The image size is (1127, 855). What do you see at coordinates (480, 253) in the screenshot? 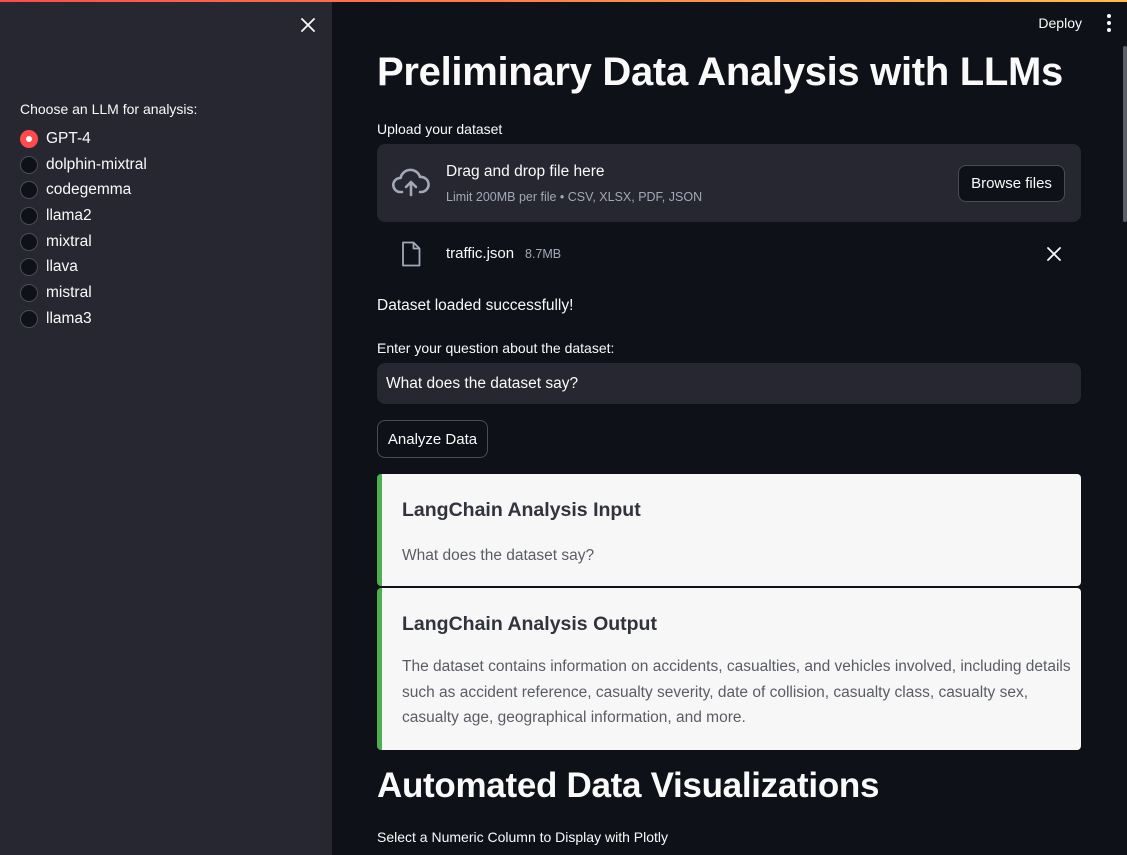
I see `uploaded-file-name: traffic.json` at bounding box center [480, 253].